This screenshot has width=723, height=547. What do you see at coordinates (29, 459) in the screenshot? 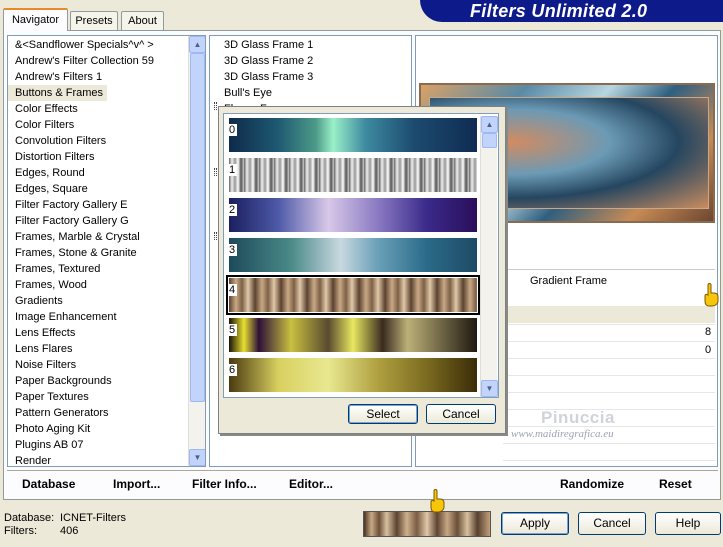
I see `category-item: Render` at bounding box center [29, 459].